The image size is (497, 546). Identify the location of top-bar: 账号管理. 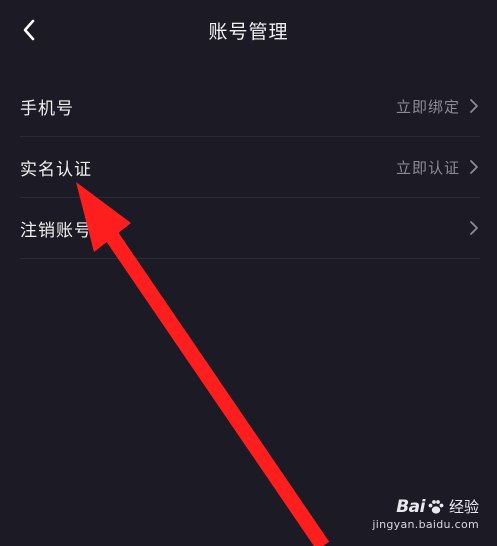
(248, 31).